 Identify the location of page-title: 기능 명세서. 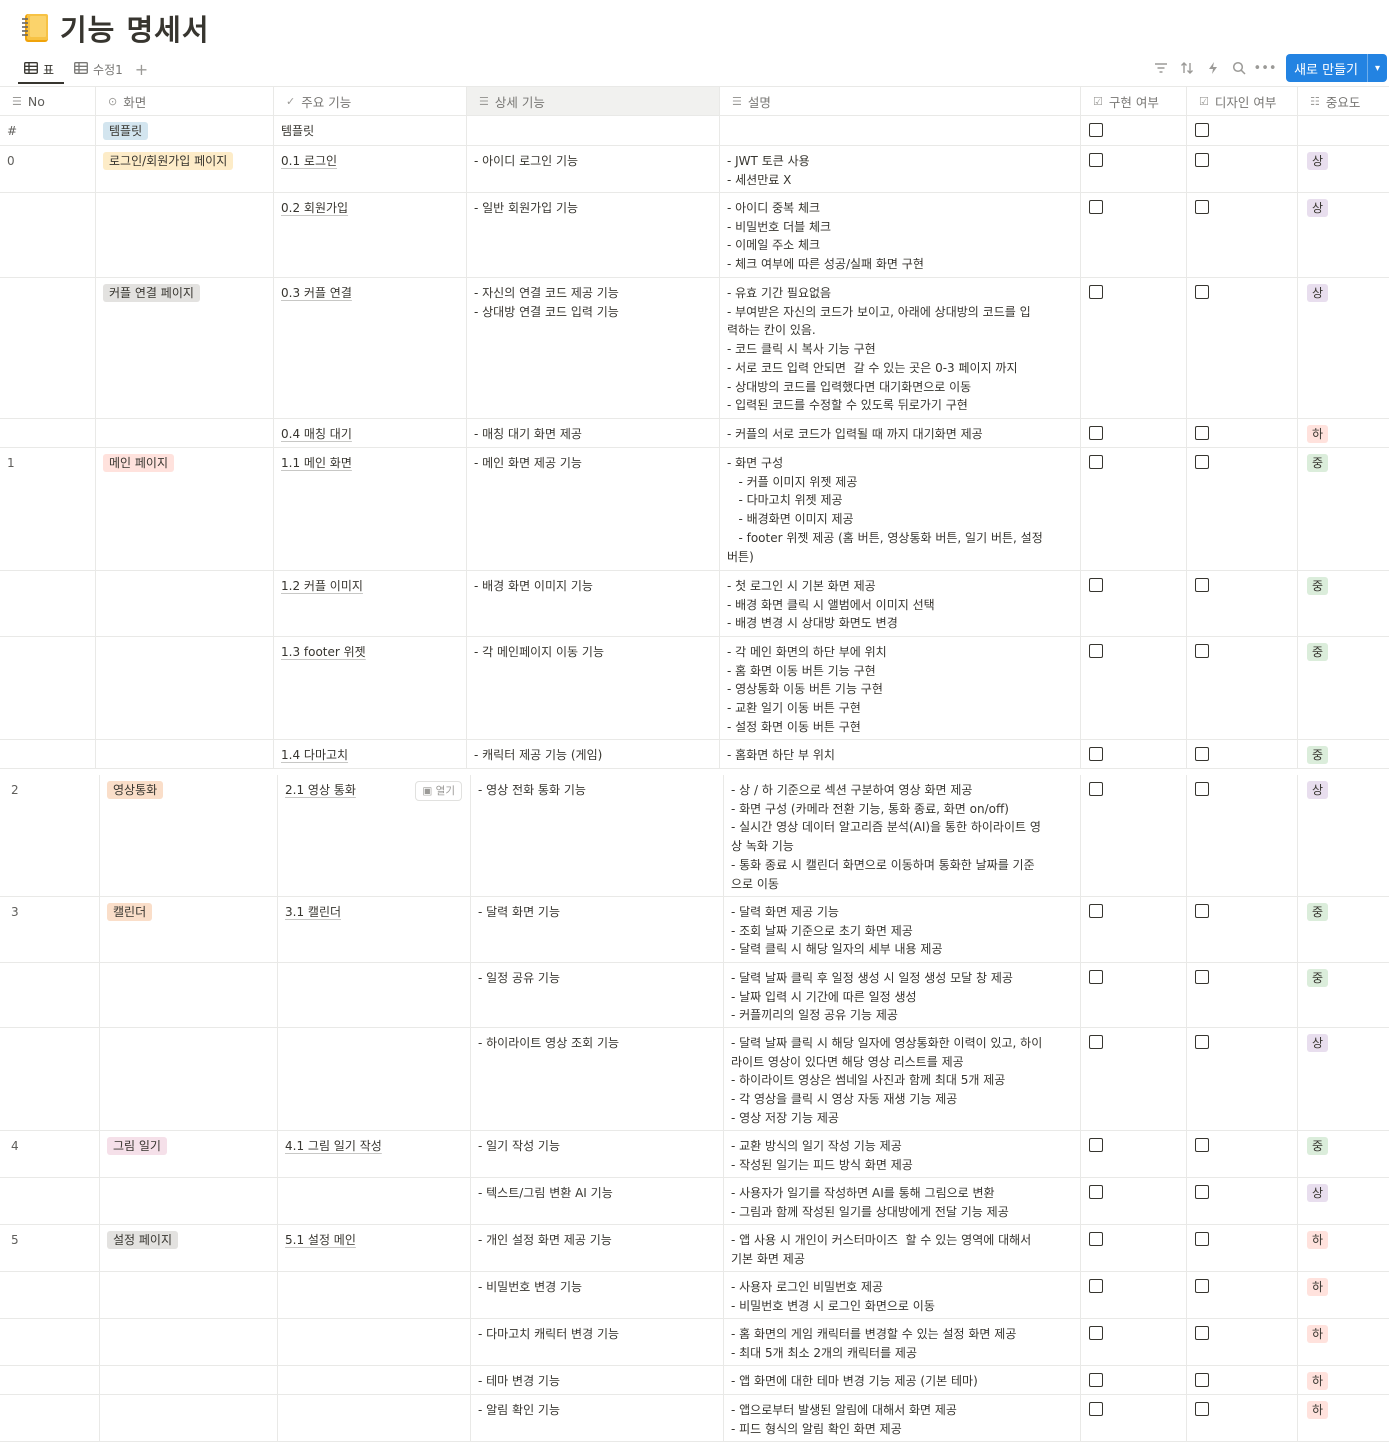
(135, 28).